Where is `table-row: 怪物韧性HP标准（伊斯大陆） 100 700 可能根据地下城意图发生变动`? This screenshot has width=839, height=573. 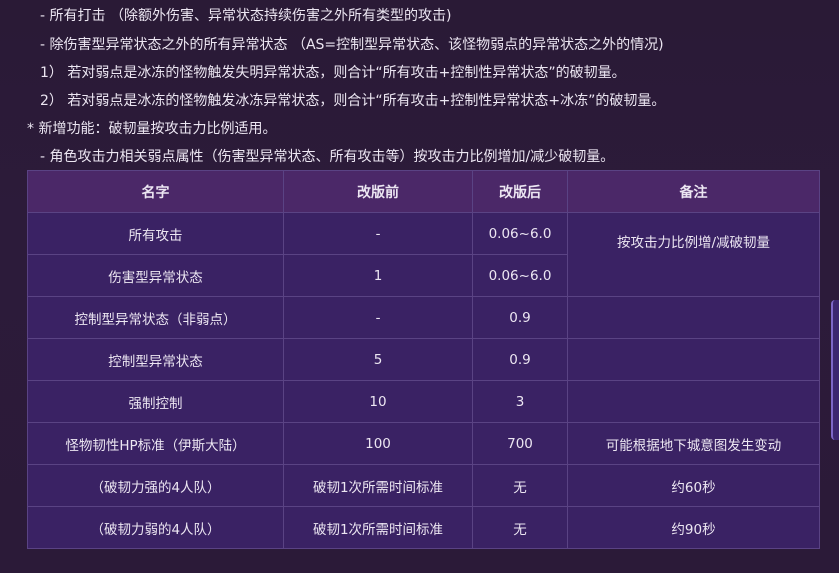 table-row: 怪物韧性HP标准（伊斯大陆） 100 700 可能根据地下城意图发生变动 is located at coordinates (423, 443).